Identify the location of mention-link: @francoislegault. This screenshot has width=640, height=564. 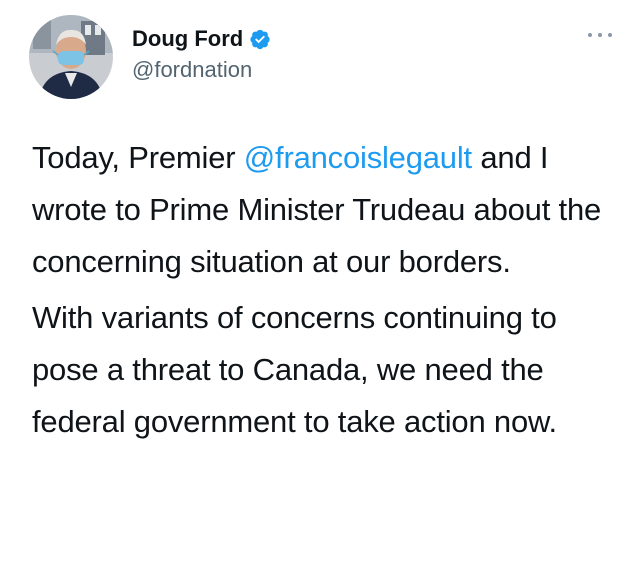
(358, 157).